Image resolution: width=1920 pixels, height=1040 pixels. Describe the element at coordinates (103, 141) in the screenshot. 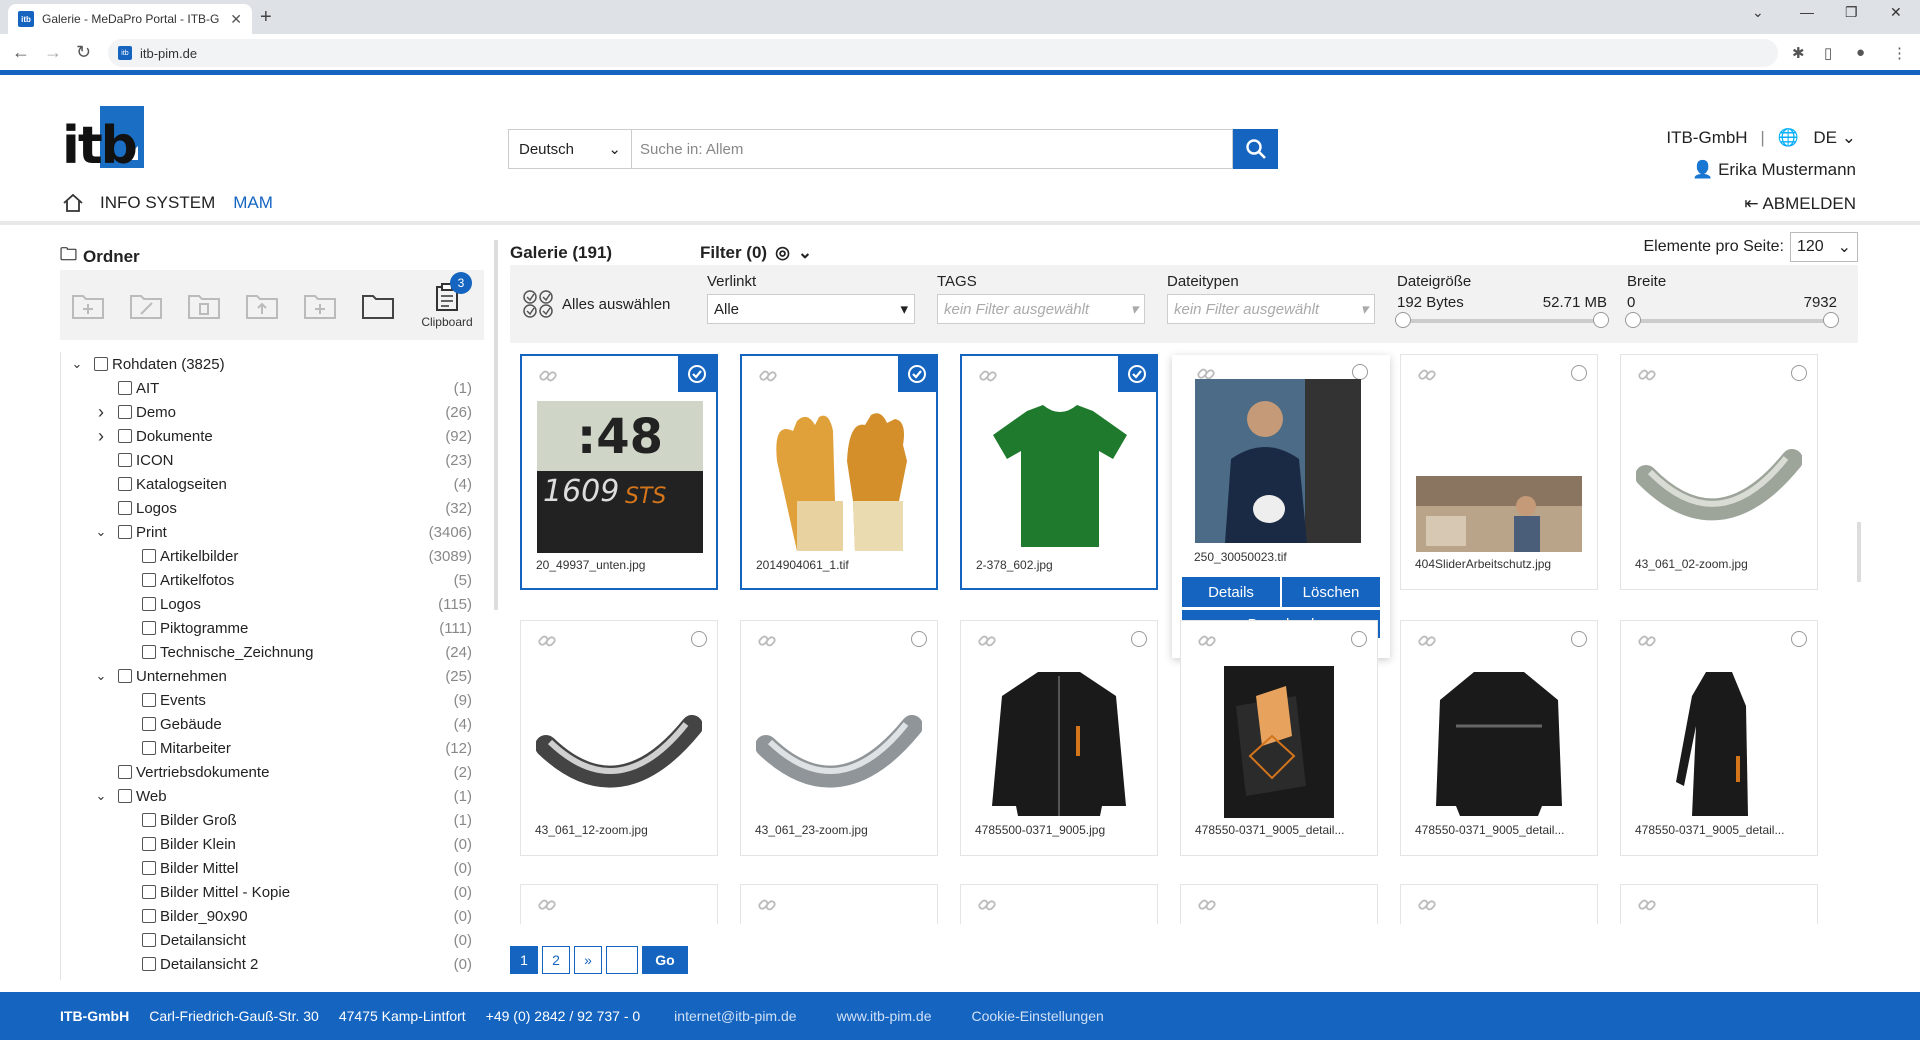

I see `itb-logo: itb` at that location.